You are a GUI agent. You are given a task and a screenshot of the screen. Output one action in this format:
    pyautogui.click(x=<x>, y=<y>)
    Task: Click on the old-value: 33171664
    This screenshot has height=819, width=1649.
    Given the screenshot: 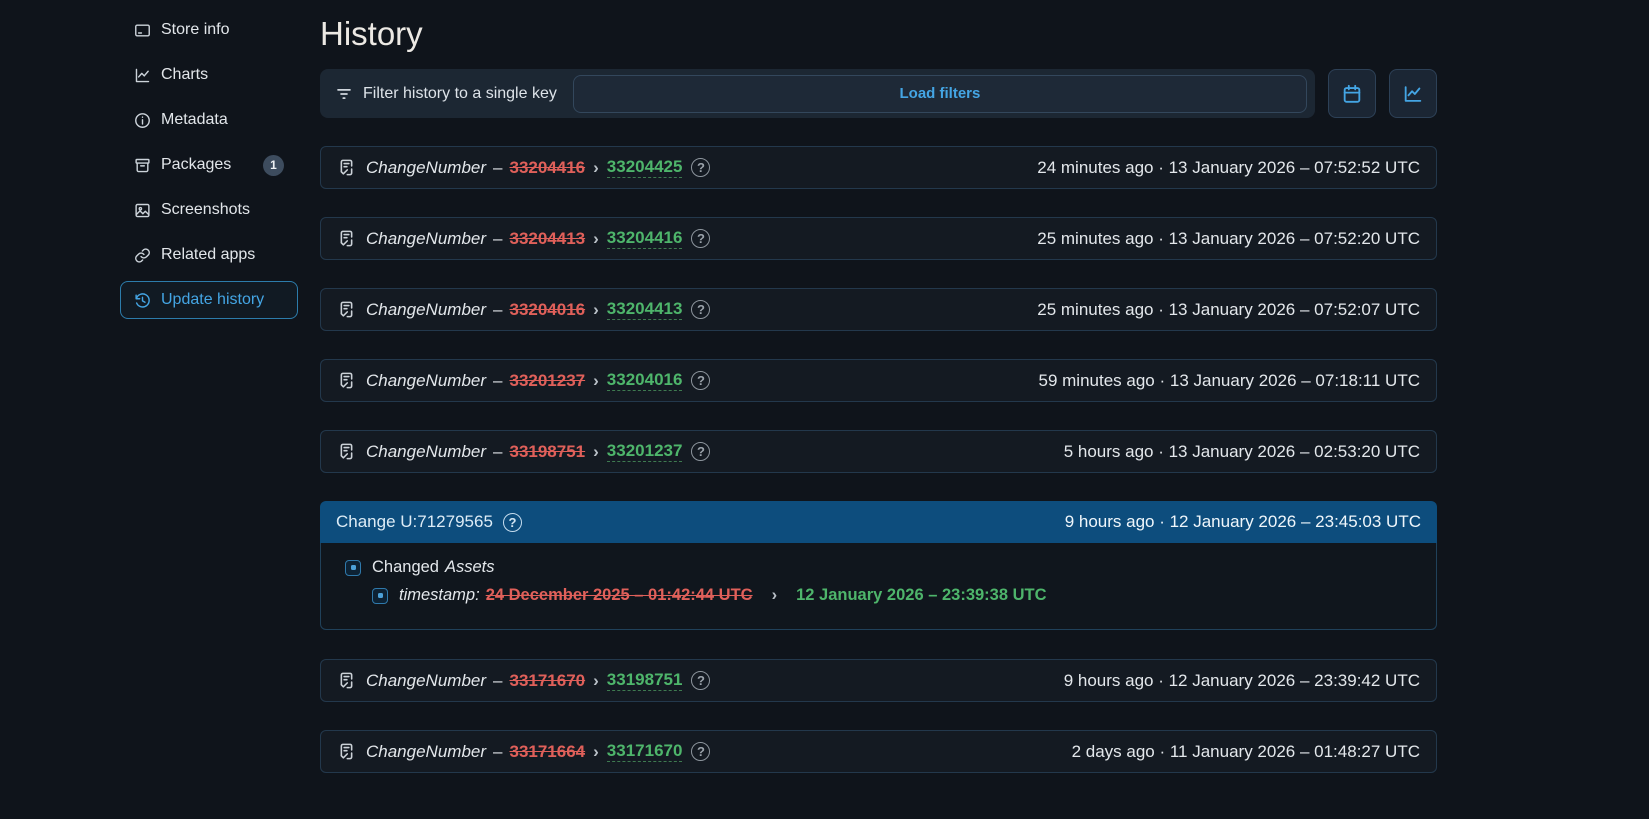 What is the action you would take?
    pyautogui.click(x=547, y=751)
    